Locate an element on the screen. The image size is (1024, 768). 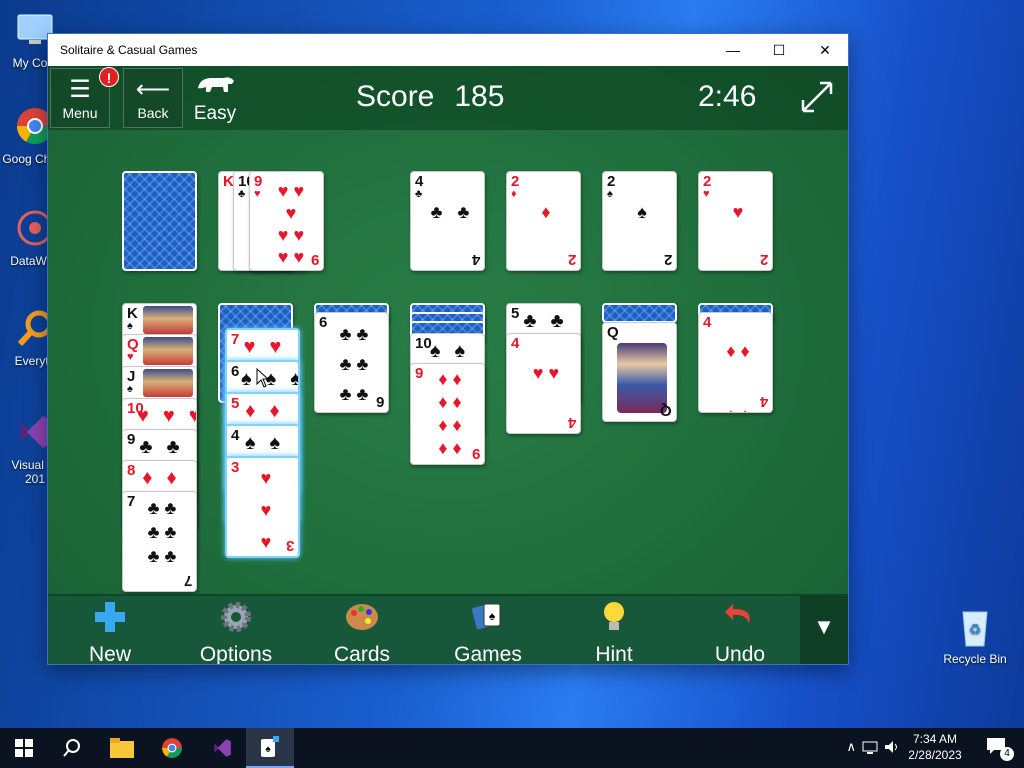
palette-icon is located at coordinates (362, 621).